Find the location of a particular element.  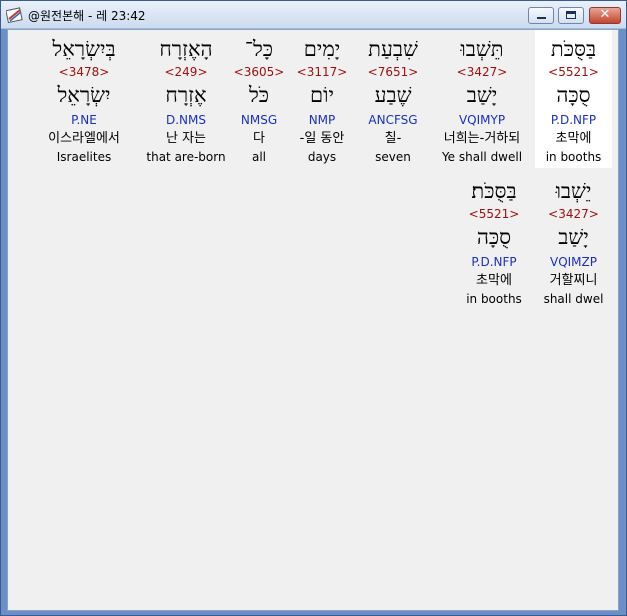

strong-number: <249> is located at coordinates (186, 72).